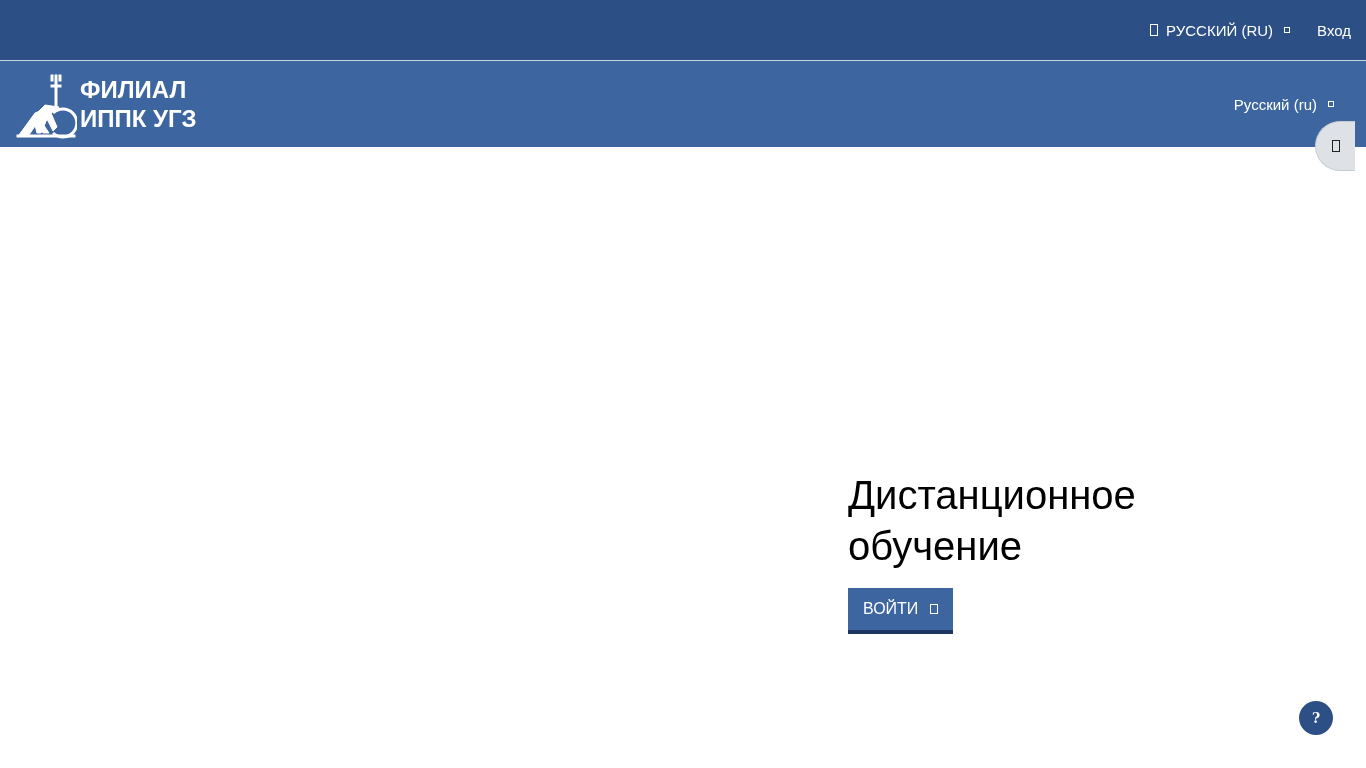  What do you see at coordinates (46, 106) in the screenshot?
I see `logo-drawing` at bounding box center [46, 106].